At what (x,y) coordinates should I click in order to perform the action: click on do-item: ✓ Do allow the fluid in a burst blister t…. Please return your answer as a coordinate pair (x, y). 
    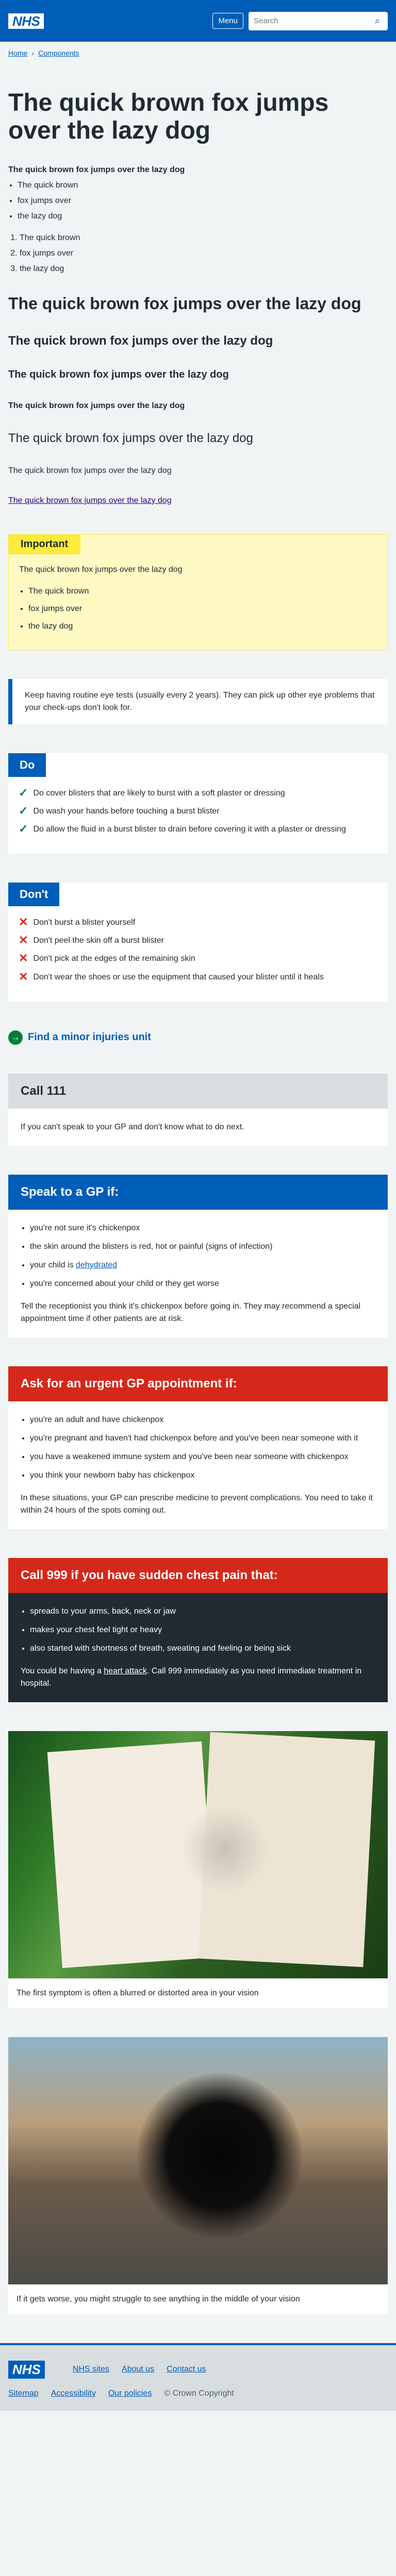
    Looking at the image, I should click on (197, 829).